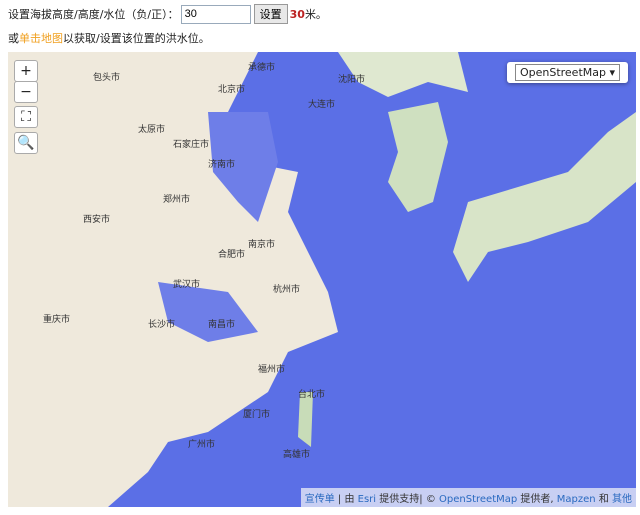 The width and height of the screenshot is (640, 515). Describe the element at coordinates (93, 14) in the screenshot. I see `level-label: 设置海拔高度/高度/水位（负/正）：` at that location.